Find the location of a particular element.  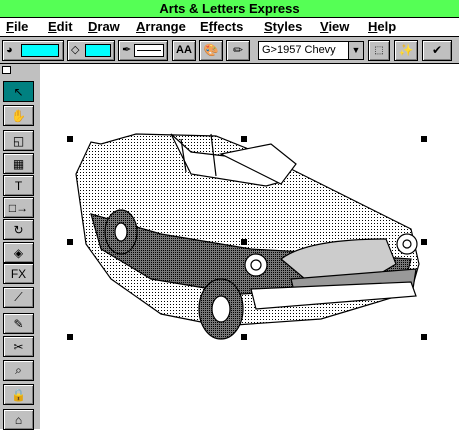

blend-icon: □→ is located at coordinates (18, 207).